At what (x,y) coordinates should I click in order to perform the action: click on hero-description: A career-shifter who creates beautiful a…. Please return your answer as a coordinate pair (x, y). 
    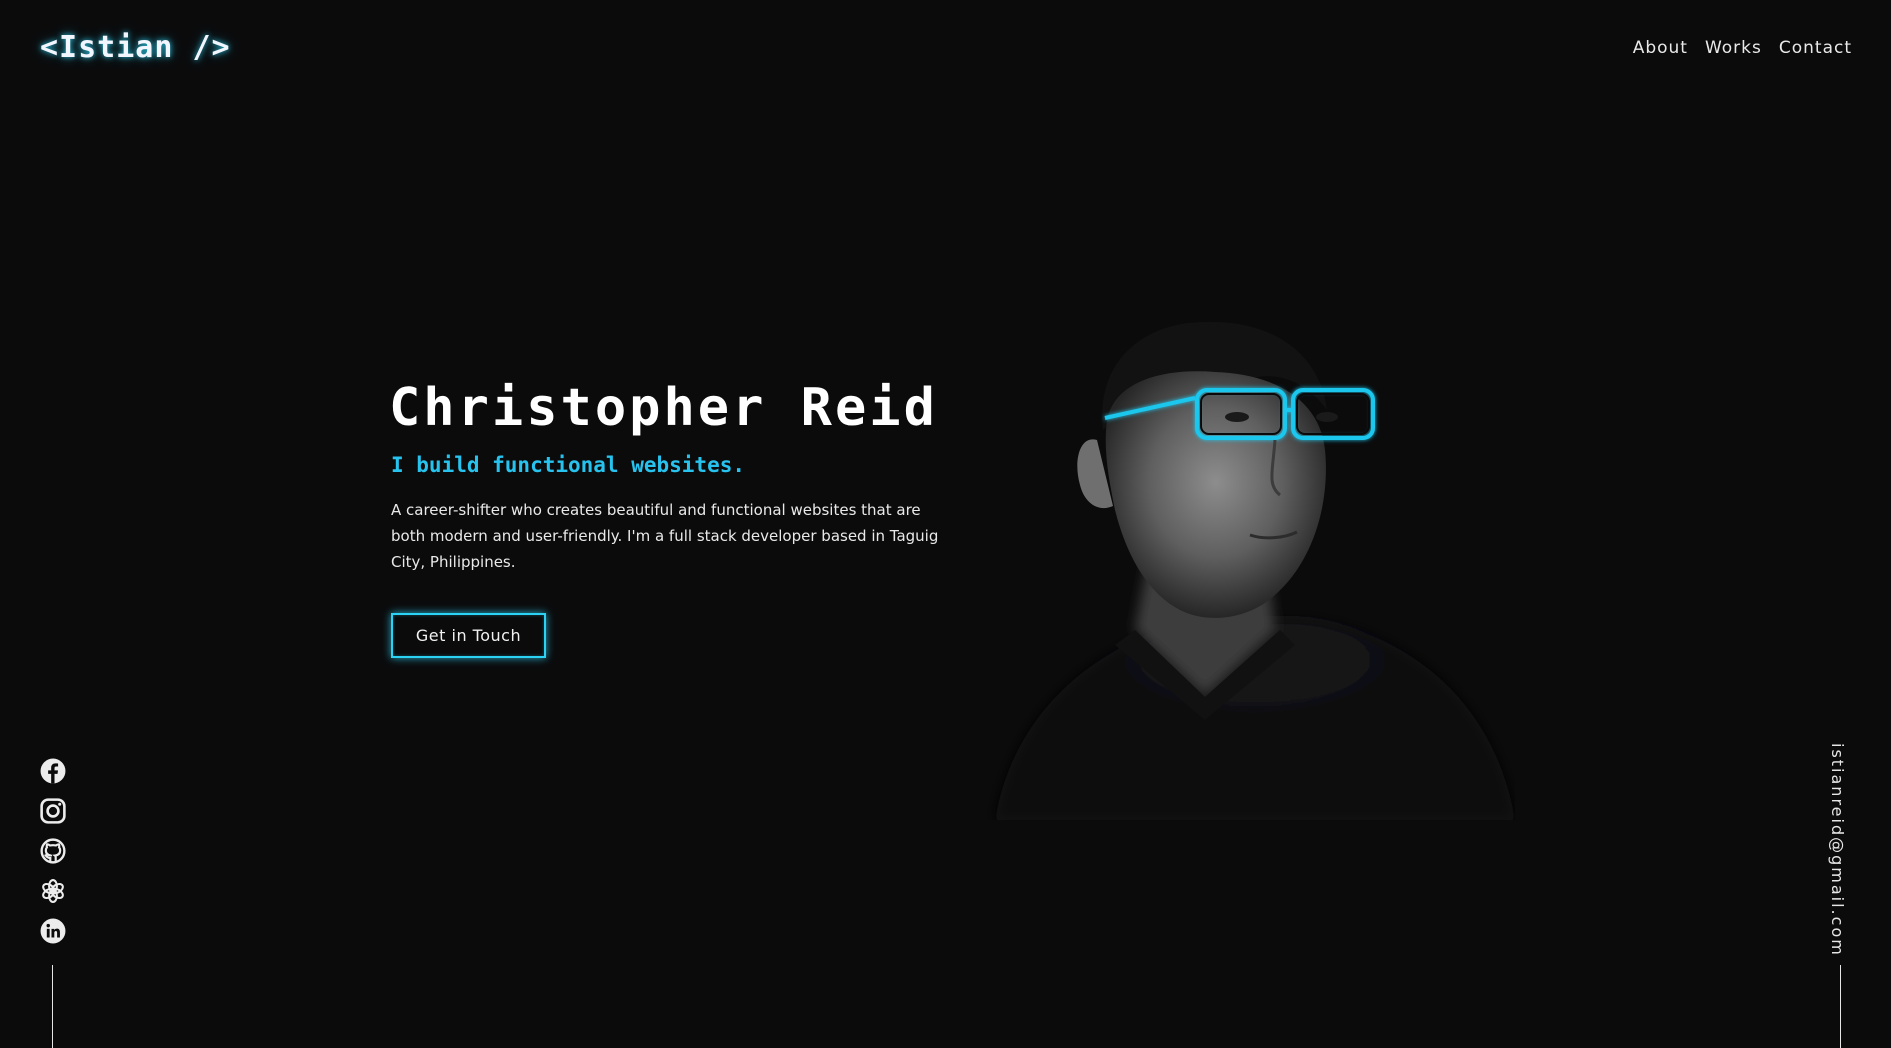
    Looking at the image, I should click on (665, 536).